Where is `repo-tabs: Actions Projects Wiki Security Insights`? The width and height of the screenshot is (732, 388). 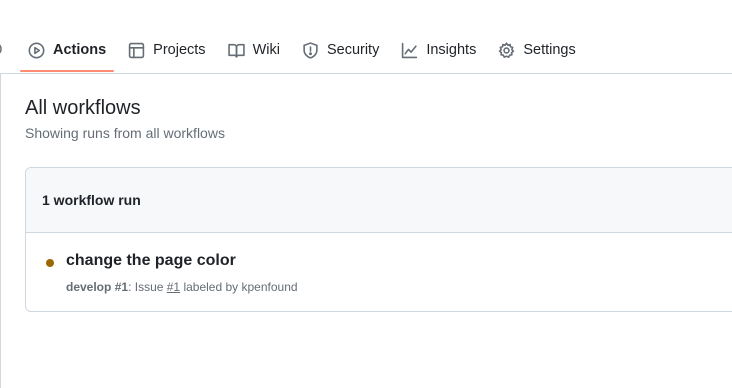
repo-tabs: Actions Projects Wiki Security Insights is located at coordinates (308, 52).